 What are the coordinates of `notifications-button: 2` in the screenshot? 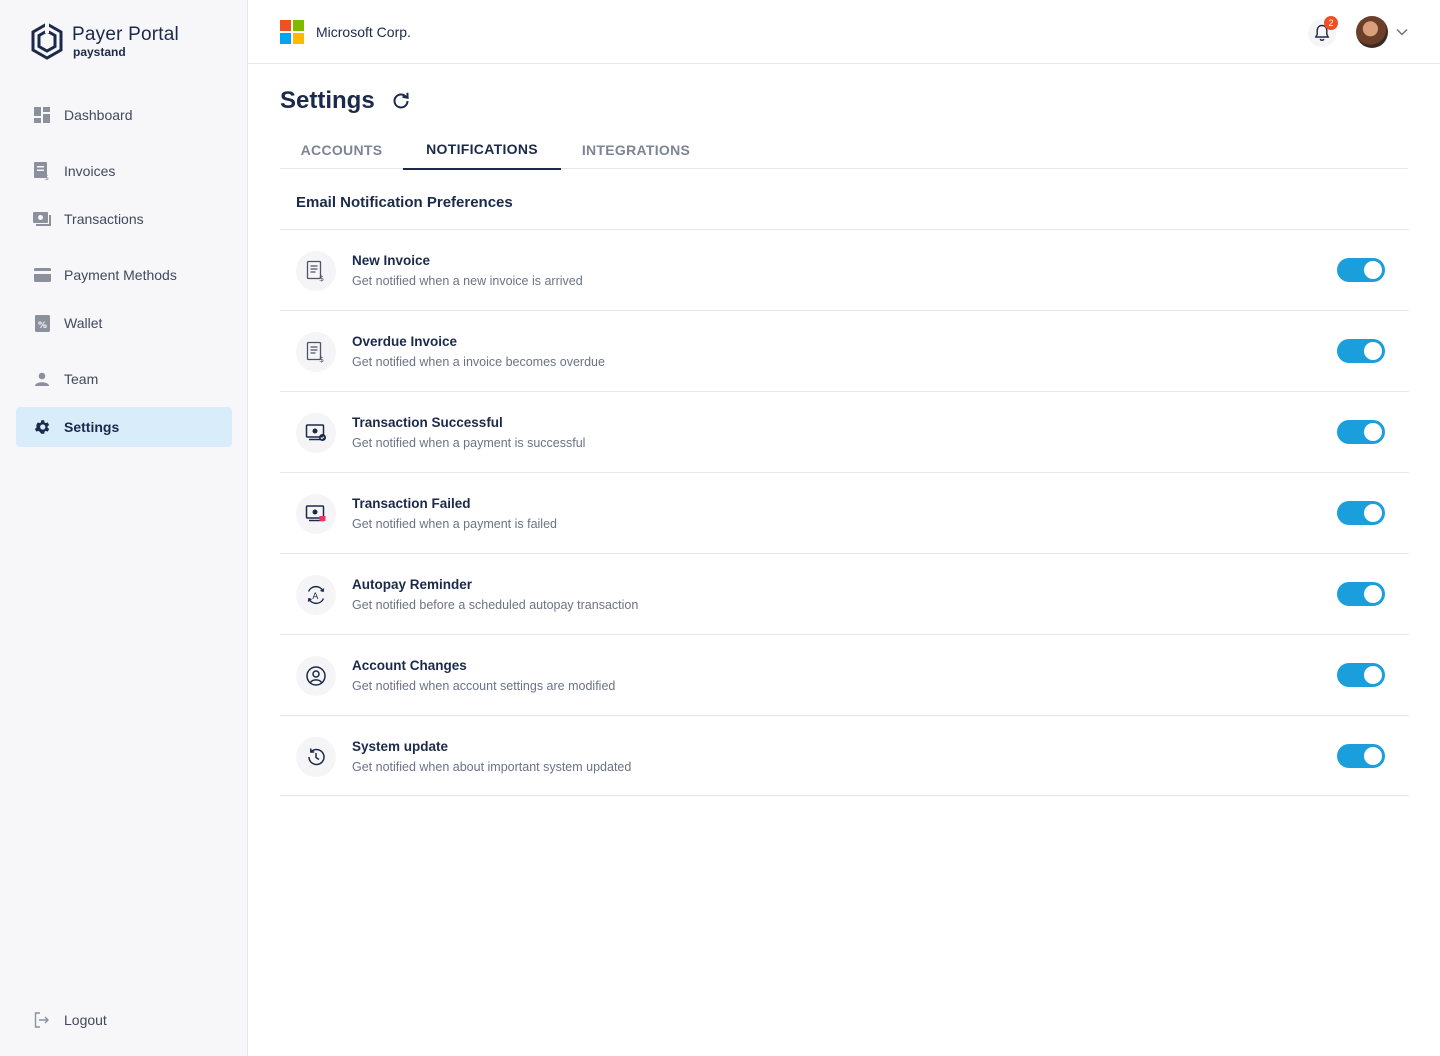 It's located at (1323, 32).